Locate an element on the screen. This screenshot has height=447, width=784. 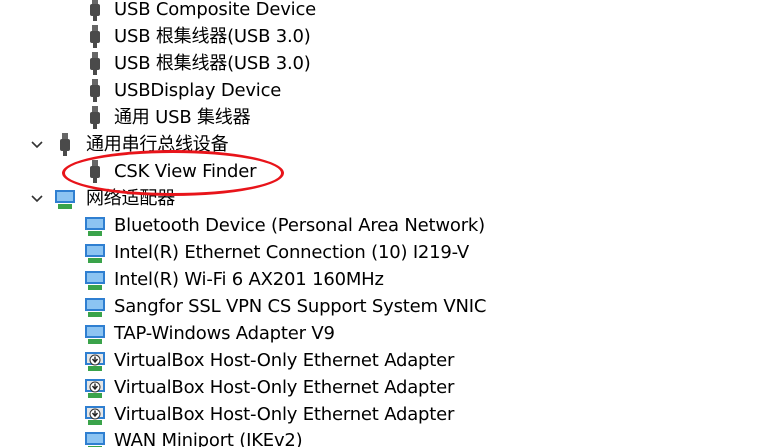
tree-item-label: USB Composite Device is located at coordinates (215, 10).